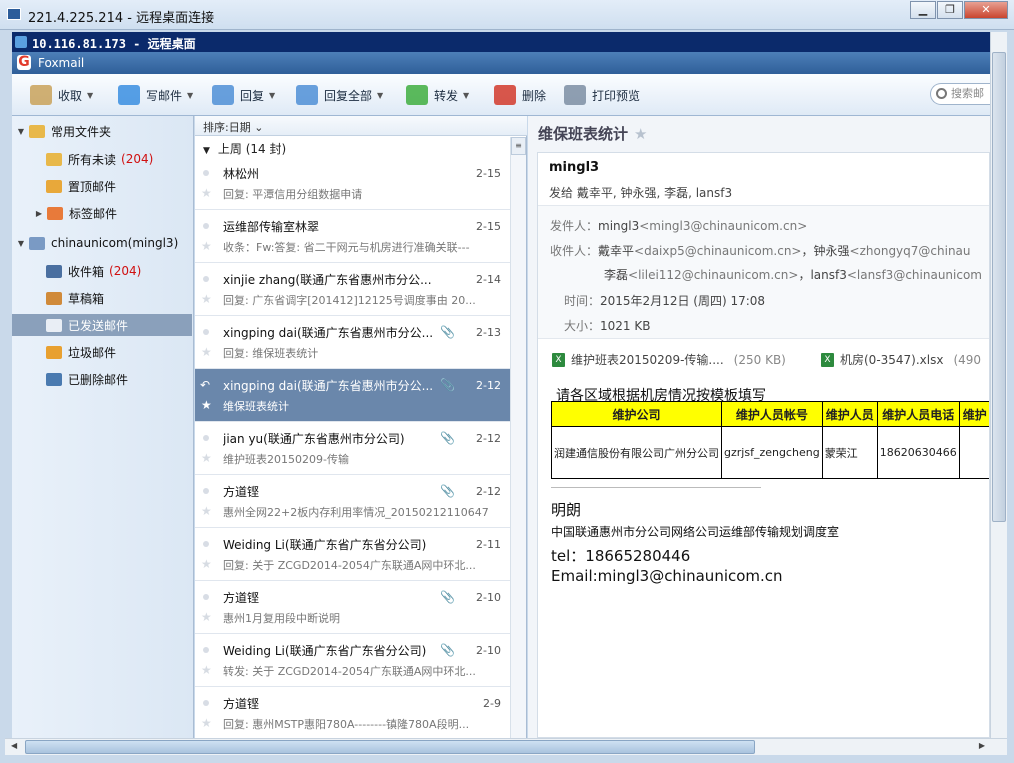  What do you see at coordinates (616, 275) in the screenshot?
I see `recipient-name: 李磊` at bounding box center [616, 275].